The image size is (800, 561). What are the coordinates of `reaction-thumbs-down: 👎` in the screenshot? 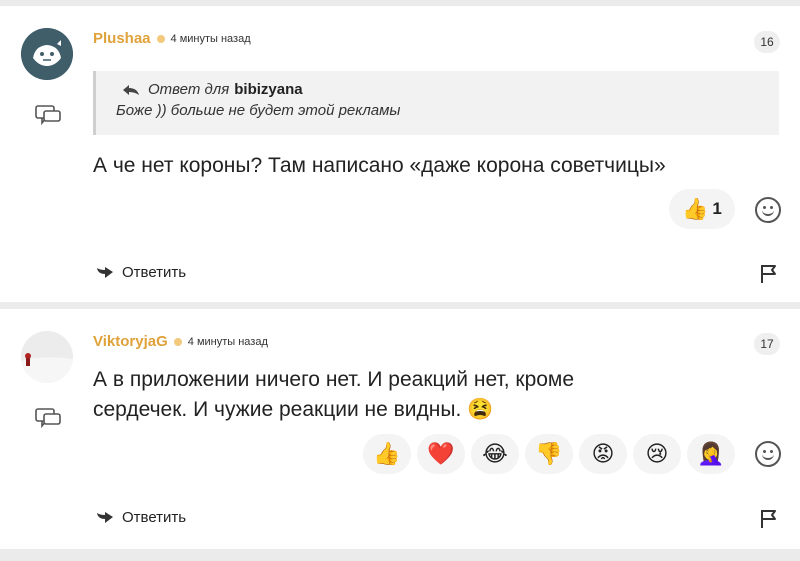 It's located at (549, 454).